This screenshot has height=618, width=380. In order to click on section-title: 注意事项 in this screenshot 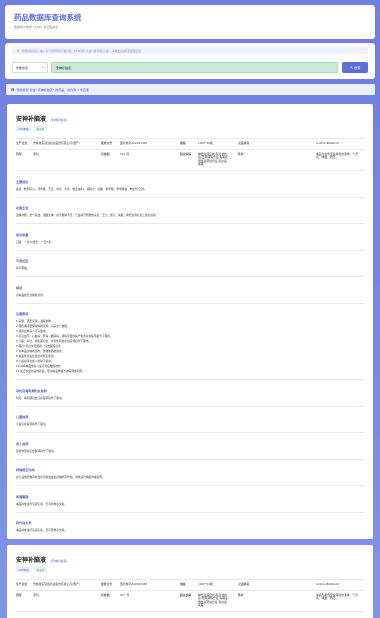, I will do `click(22, 314)`.